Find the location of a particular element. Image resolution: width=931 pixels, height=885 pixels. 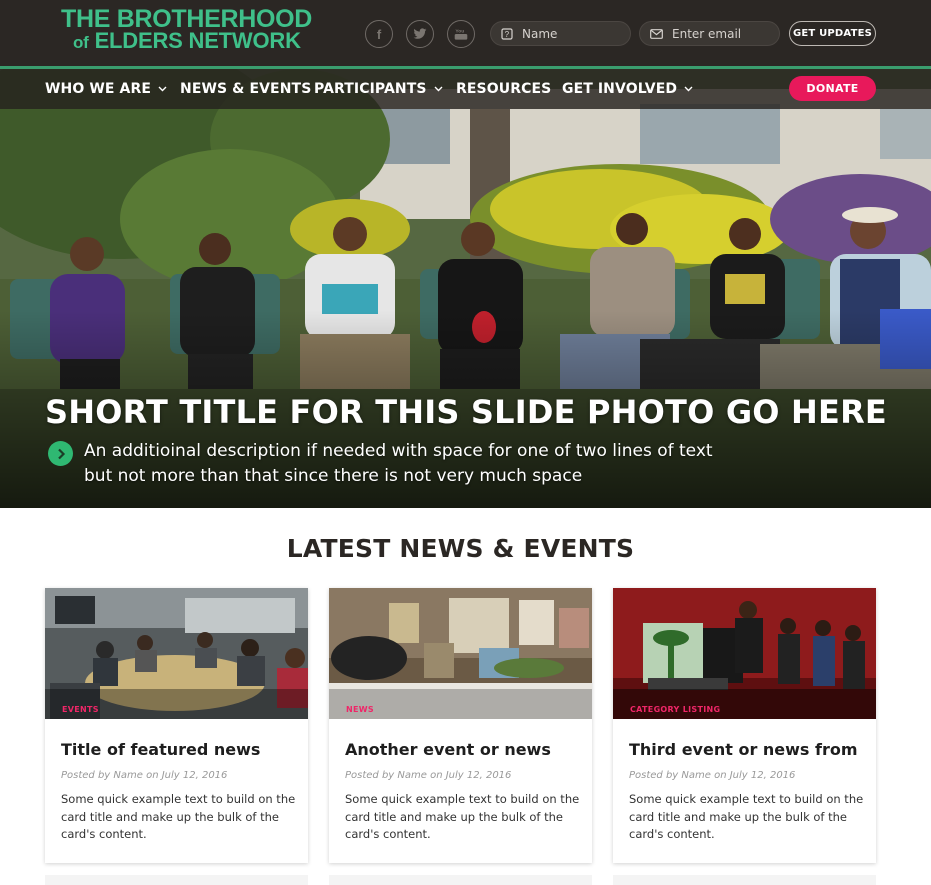

site-logo: THE BROTHERHOOD of ELDERS NETWORK is located at coordinates (187, 29).